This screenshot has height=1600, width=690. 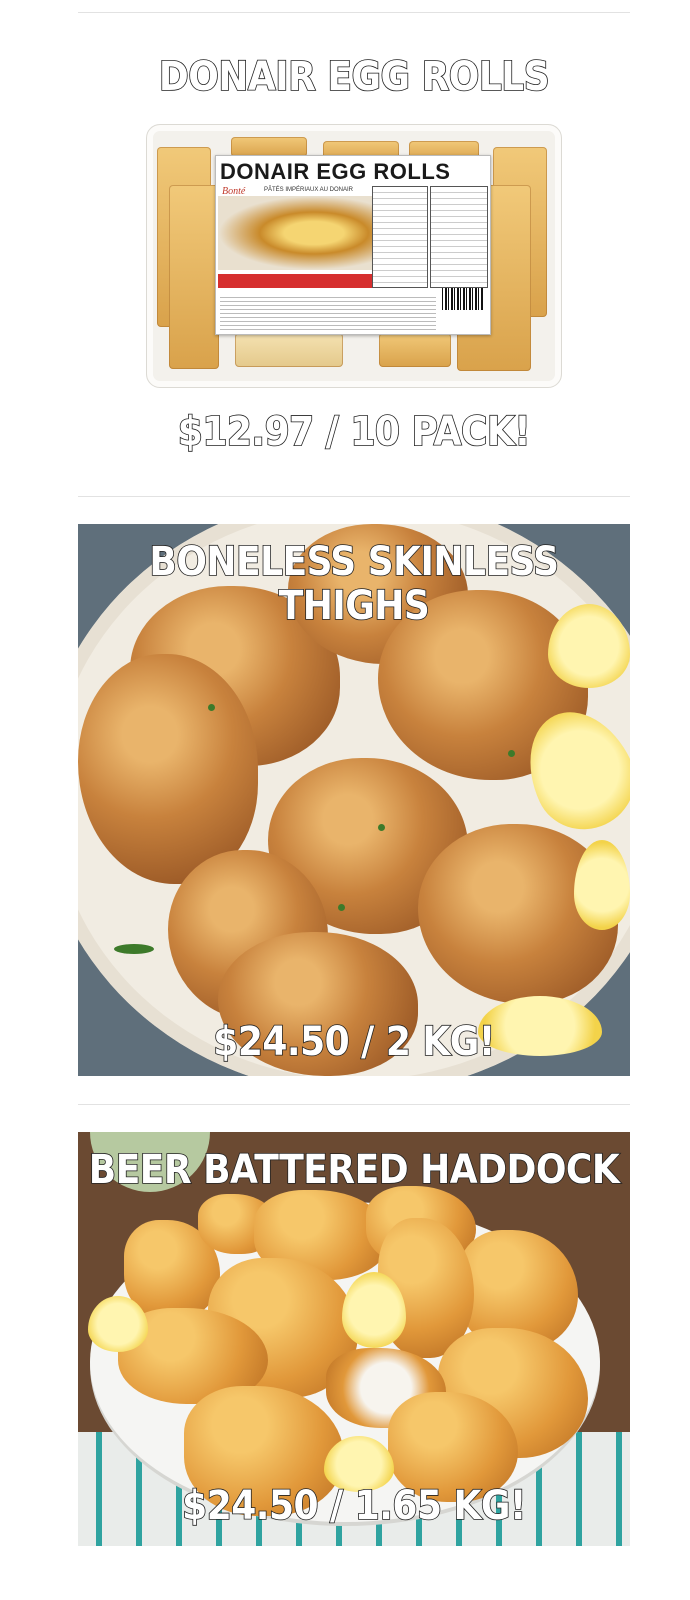 I want to click on divider-top, so click(x=354, y=12).